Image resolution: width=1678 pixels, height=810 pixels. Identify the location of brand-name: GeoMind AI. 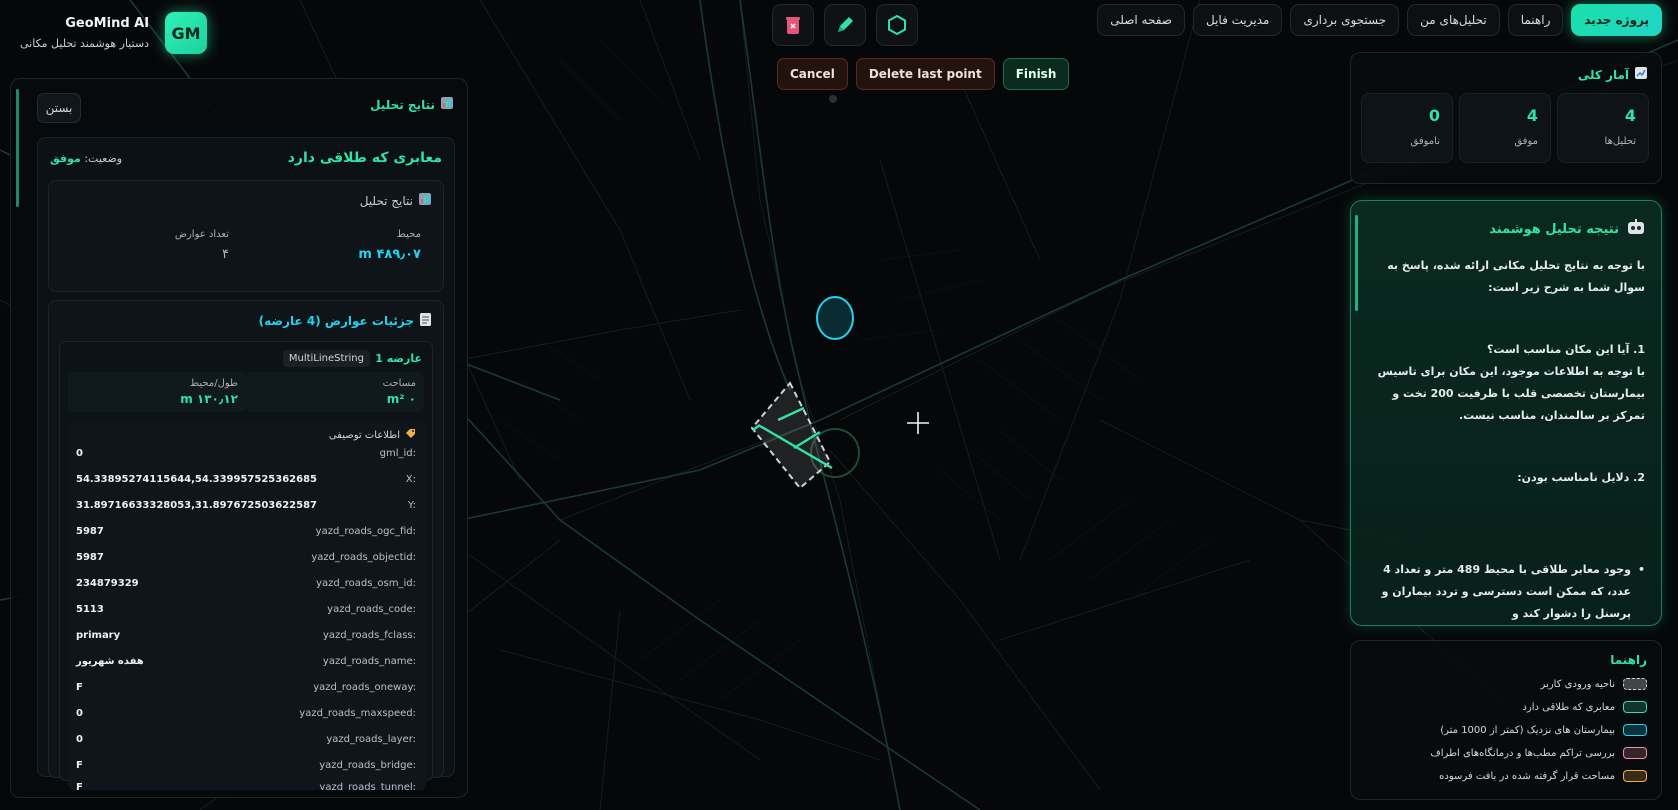
(107, 23).